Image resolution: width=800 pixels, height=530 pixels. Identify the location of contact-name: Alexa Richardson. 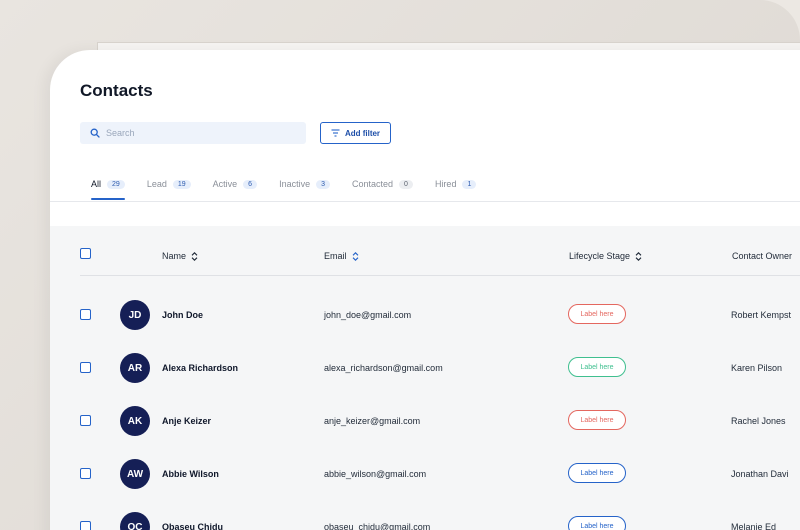
(200, 368).